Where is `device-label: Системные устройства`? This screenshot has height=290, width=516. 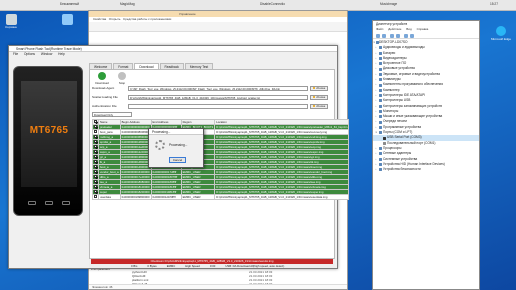 device-label: Системные устройства is located at coordinates (400, 158).